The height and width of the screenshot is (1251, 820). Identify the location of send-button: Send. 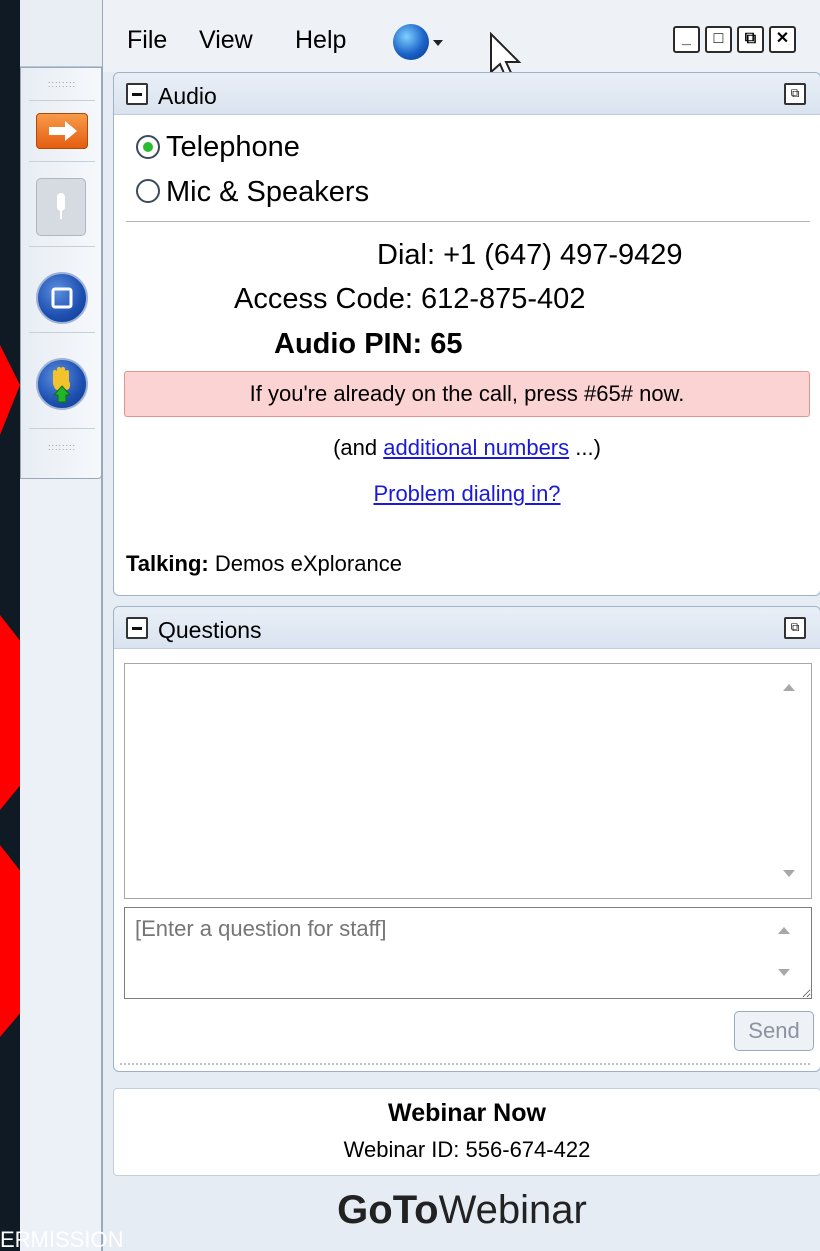
(774, 1031).